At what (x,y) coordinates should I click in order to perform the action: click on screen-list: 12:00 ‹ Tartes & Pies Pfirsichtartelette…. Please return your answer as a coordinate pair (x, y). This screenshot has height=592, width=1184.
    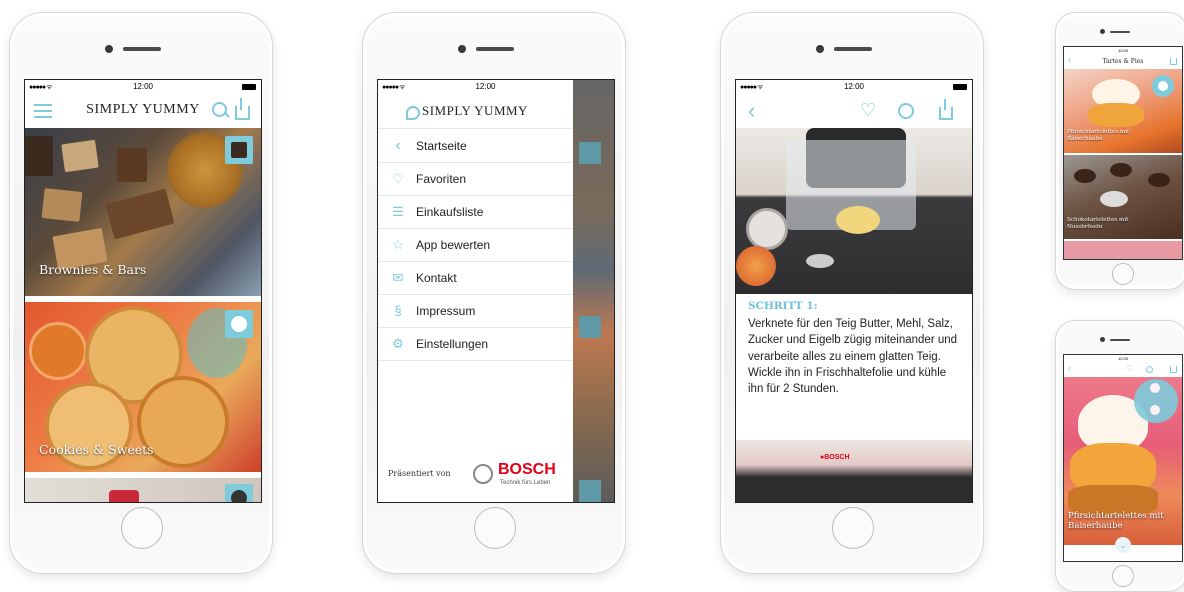
    Looking at the image, I should click on (1123, 153).